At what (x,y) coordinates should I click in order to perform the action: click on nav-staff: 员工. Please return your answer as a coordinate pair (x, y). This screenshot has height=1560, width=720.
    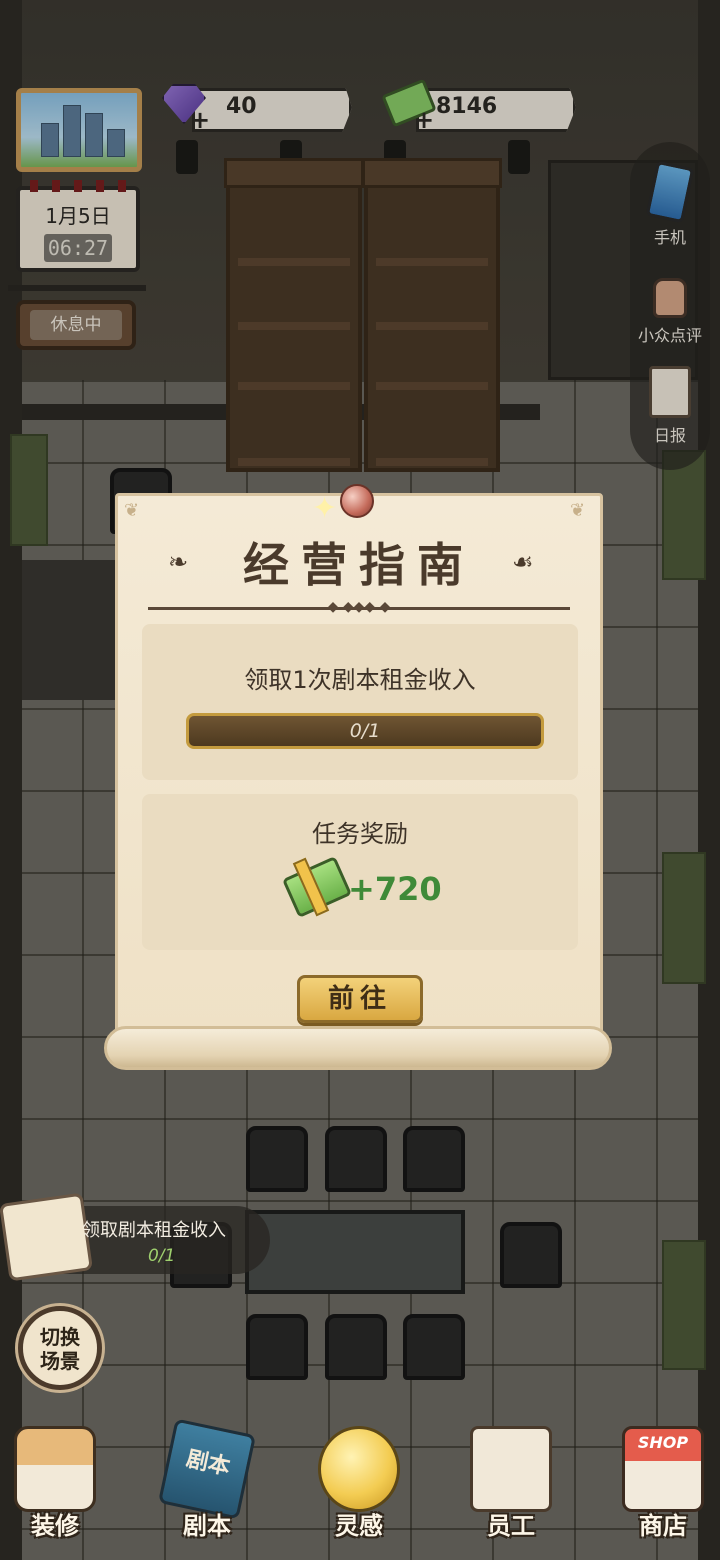
    Looking at the image, I should click on (511, 1485).